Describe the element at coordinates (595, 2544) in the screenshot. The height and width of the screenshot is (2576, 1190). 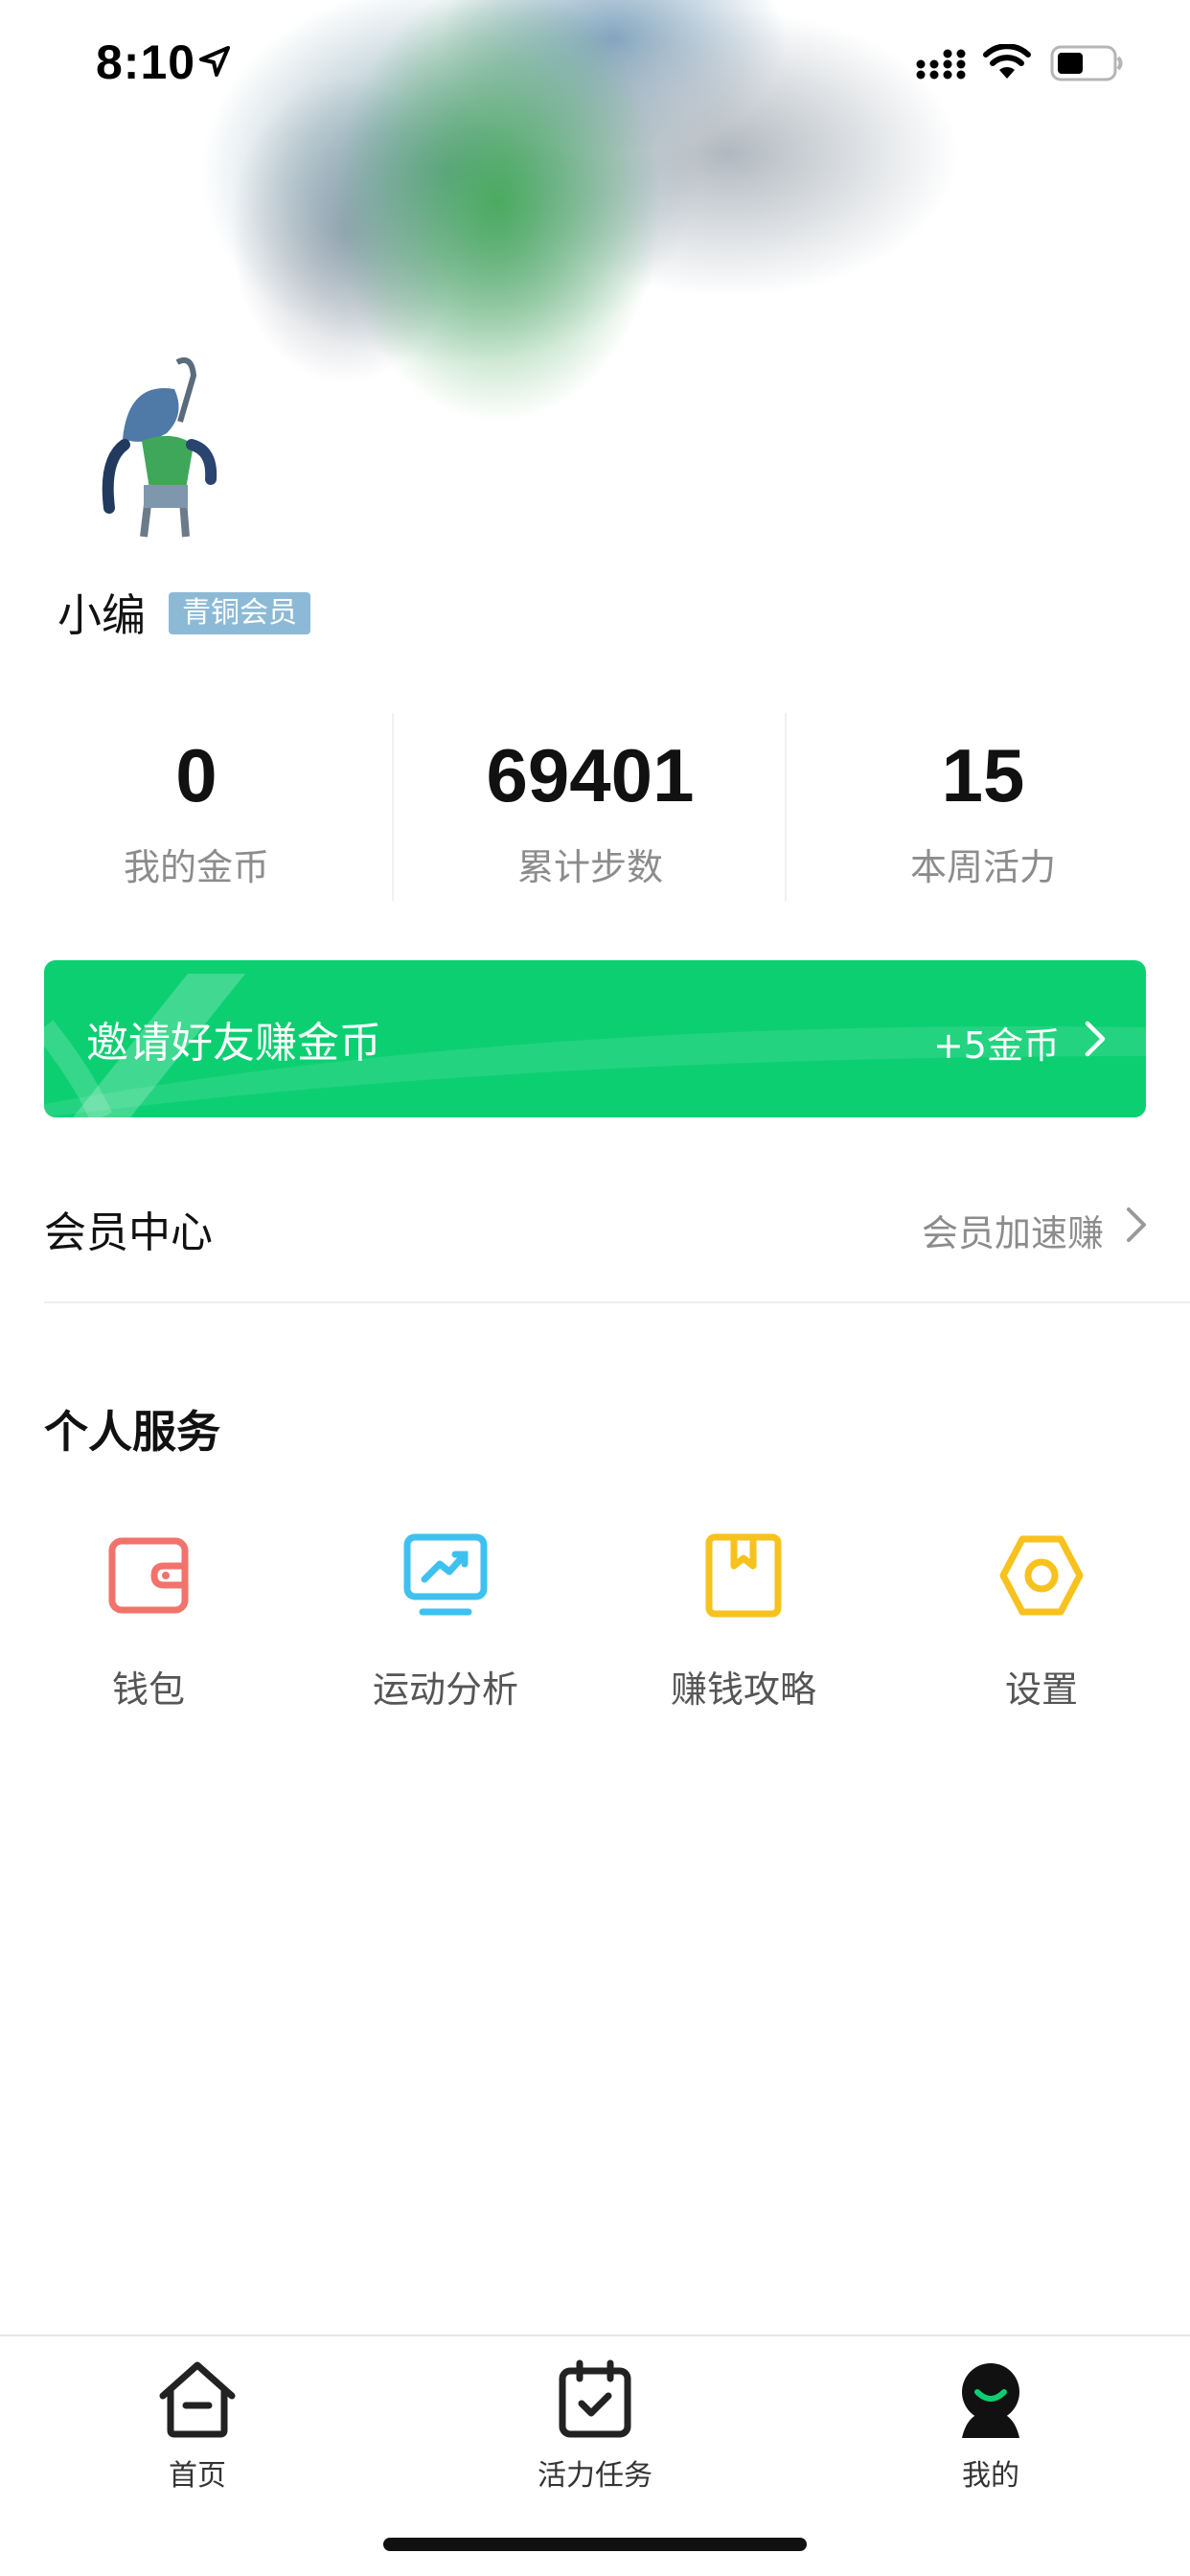
I see `home-indicator` at that location.